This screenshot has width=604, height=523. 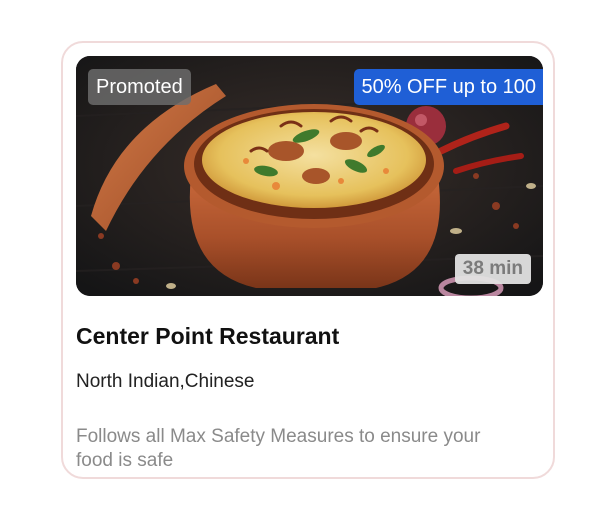 What do you see at coordinates (448, 87) in the screenshot?
I see `offer-badge: 50% OFF up to 100` at bounding box center [448, 87].